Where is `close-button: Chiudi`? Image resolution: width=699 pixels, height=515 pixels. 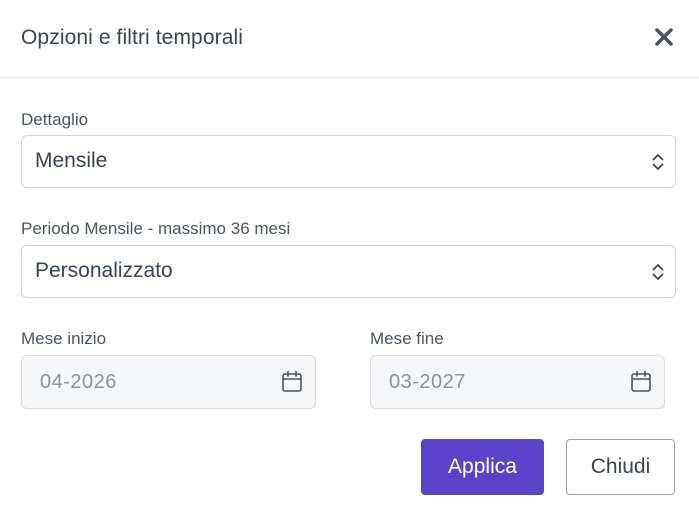
close-button: Chiudi is located at coordinates (620, 467).